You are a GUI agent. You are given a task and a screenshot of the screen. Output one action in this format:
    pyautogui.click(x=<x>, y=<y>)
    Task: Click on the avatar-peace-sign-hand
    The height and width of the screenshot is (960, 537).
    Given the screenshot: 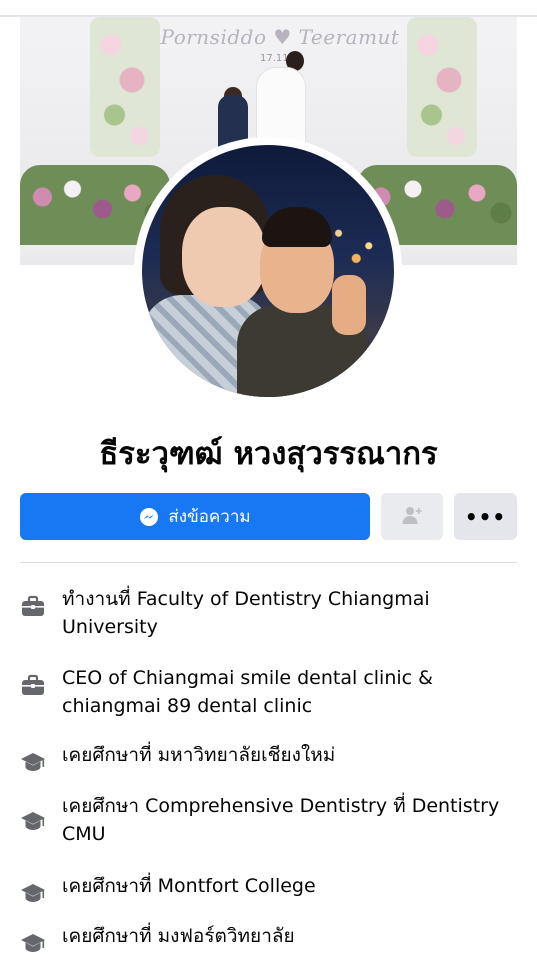 What is the action you would take?
    pyautogui.click(x=349, y=305)
    